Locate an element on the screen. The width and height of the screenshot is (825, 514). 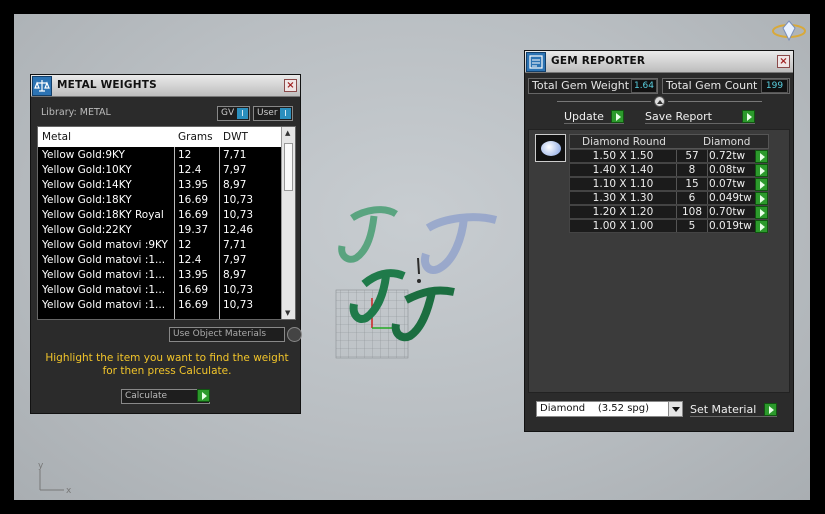
checkbox-icon is located at coordinates (294, 334).